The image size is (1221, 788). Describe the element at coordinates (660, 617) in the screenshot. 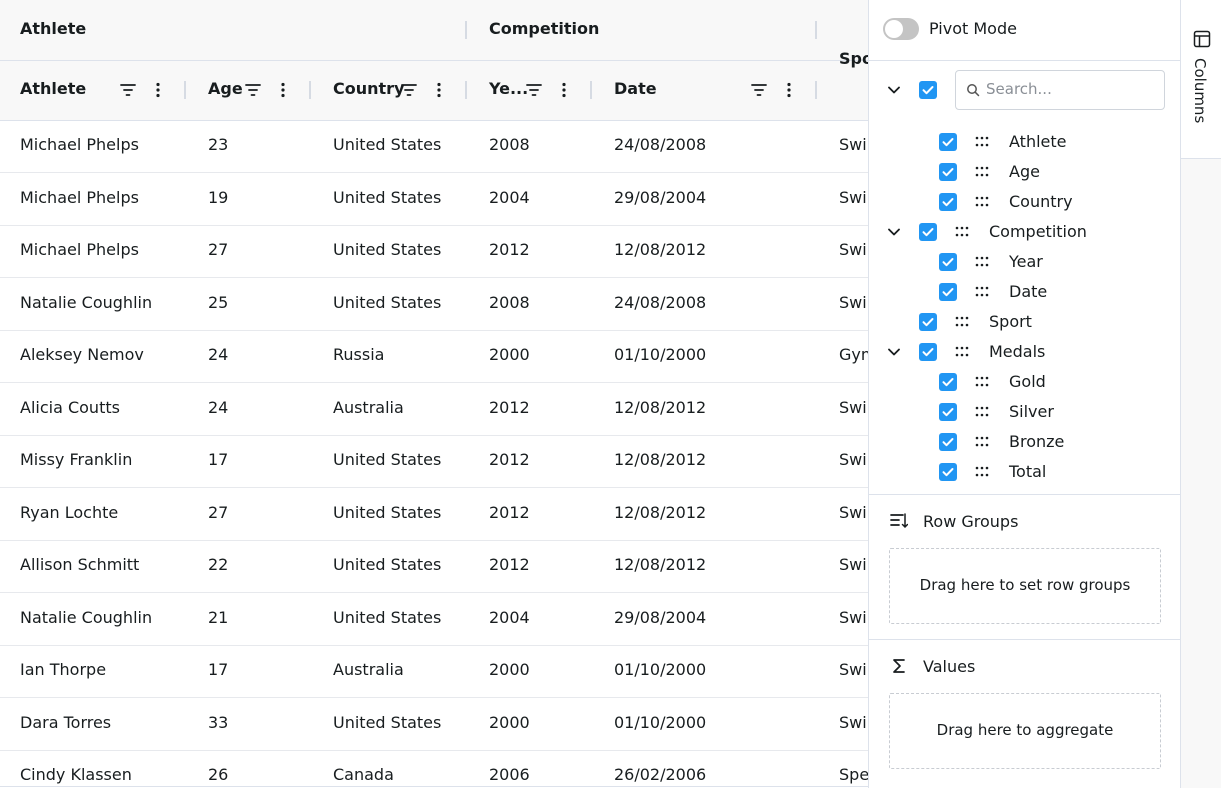

I see `cell-date: 29/08/2004` at that location.